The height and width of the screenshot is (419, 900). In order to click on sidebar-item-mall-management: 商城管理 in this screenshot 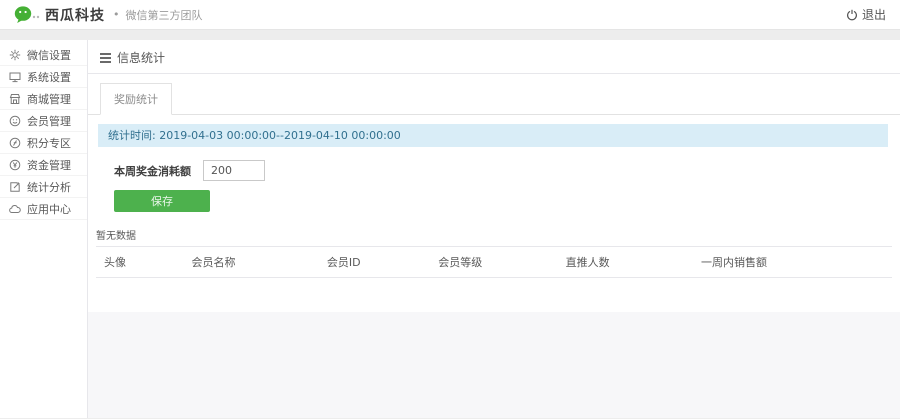, I will do `click(43, 99)`.